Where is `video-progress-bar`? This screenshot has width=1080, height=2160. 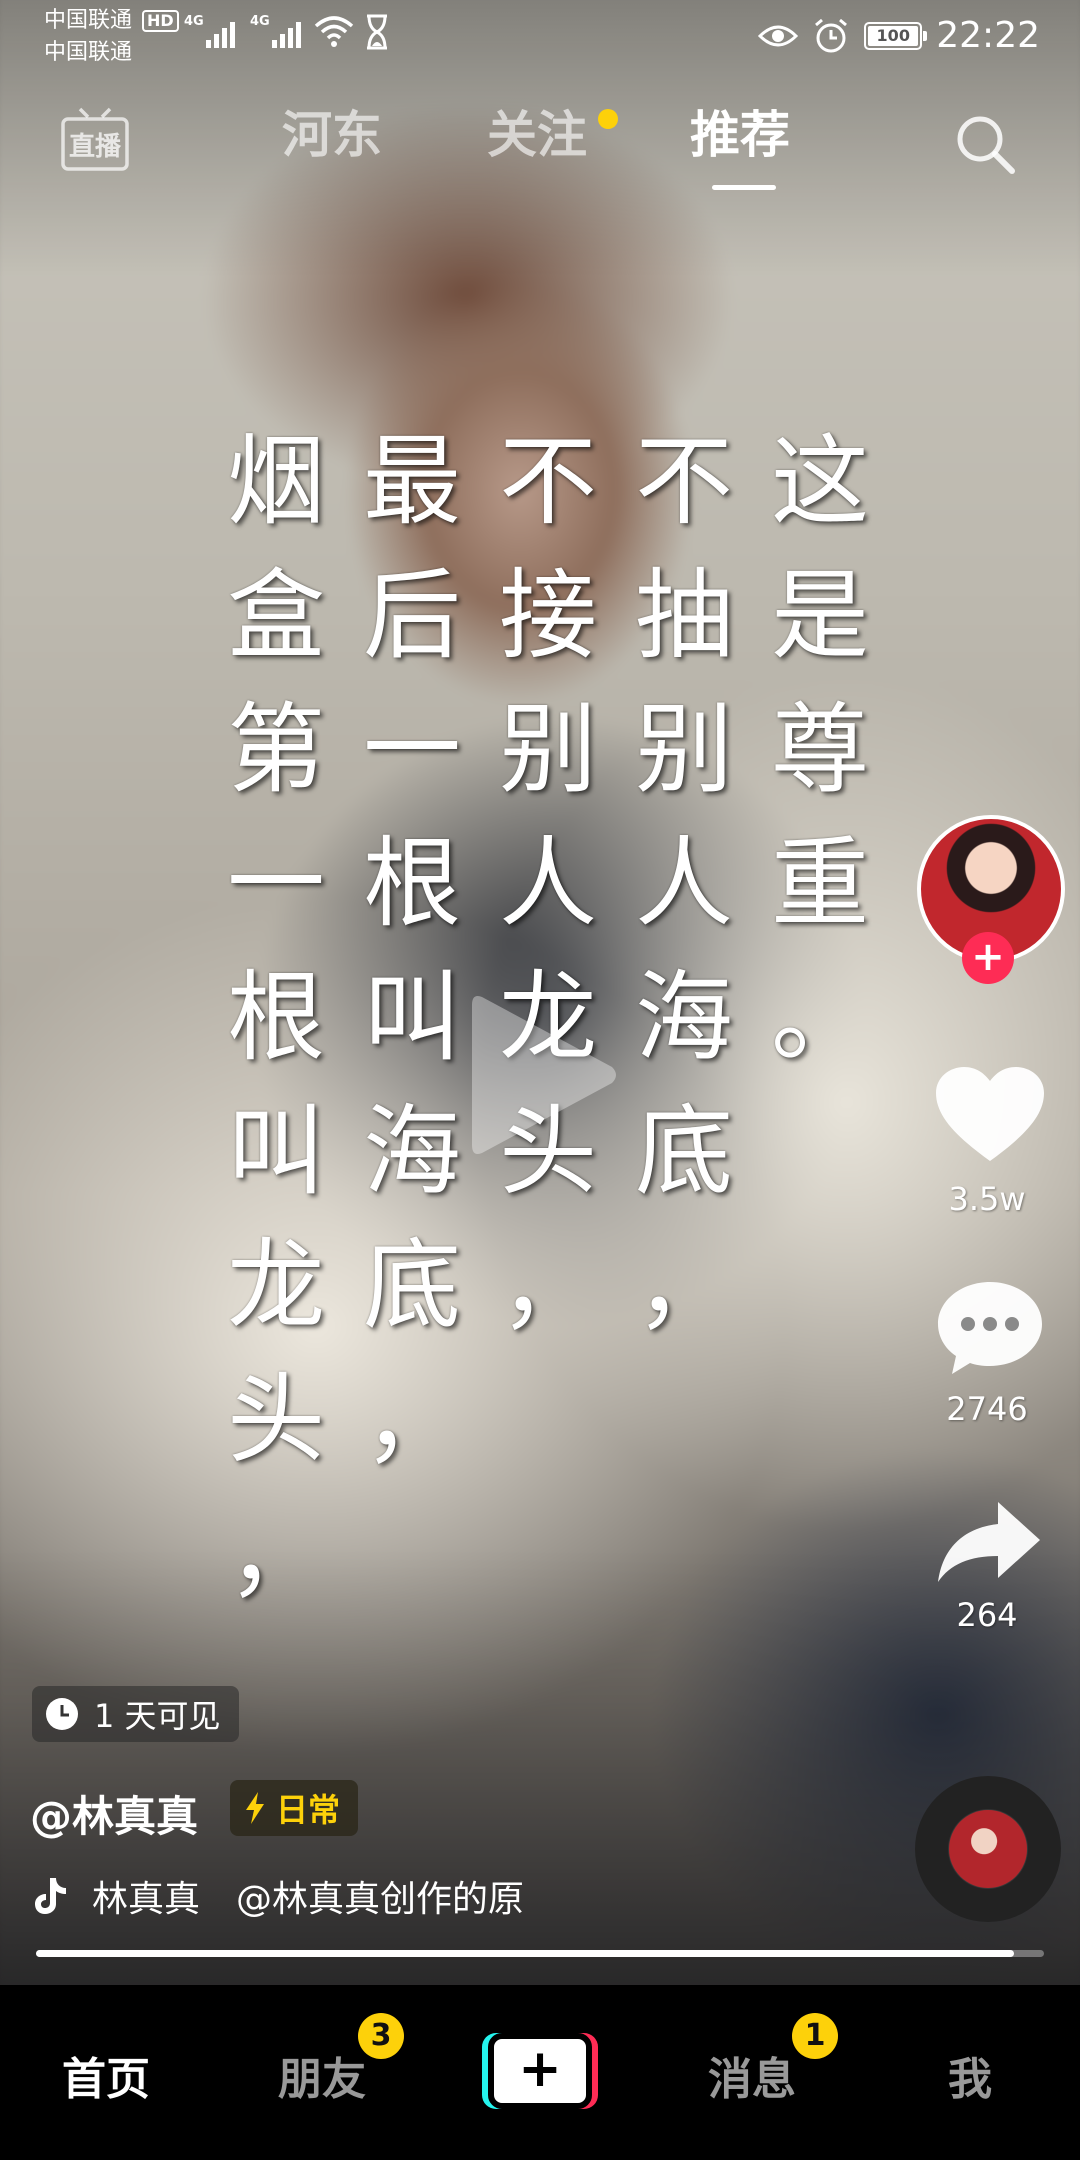 video-progress-bar is located at coordinates (540, 1953).